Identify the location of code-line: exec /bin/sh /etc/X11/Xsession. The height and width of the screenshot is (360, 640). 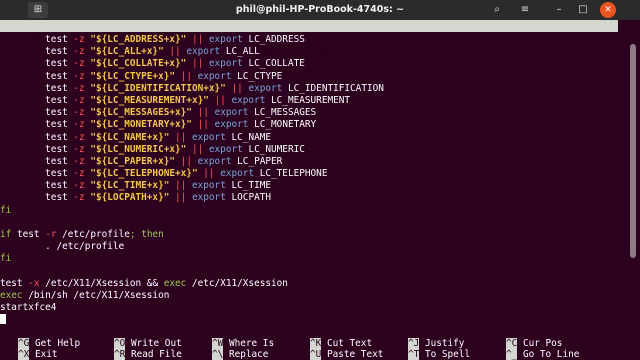
(309, 296).